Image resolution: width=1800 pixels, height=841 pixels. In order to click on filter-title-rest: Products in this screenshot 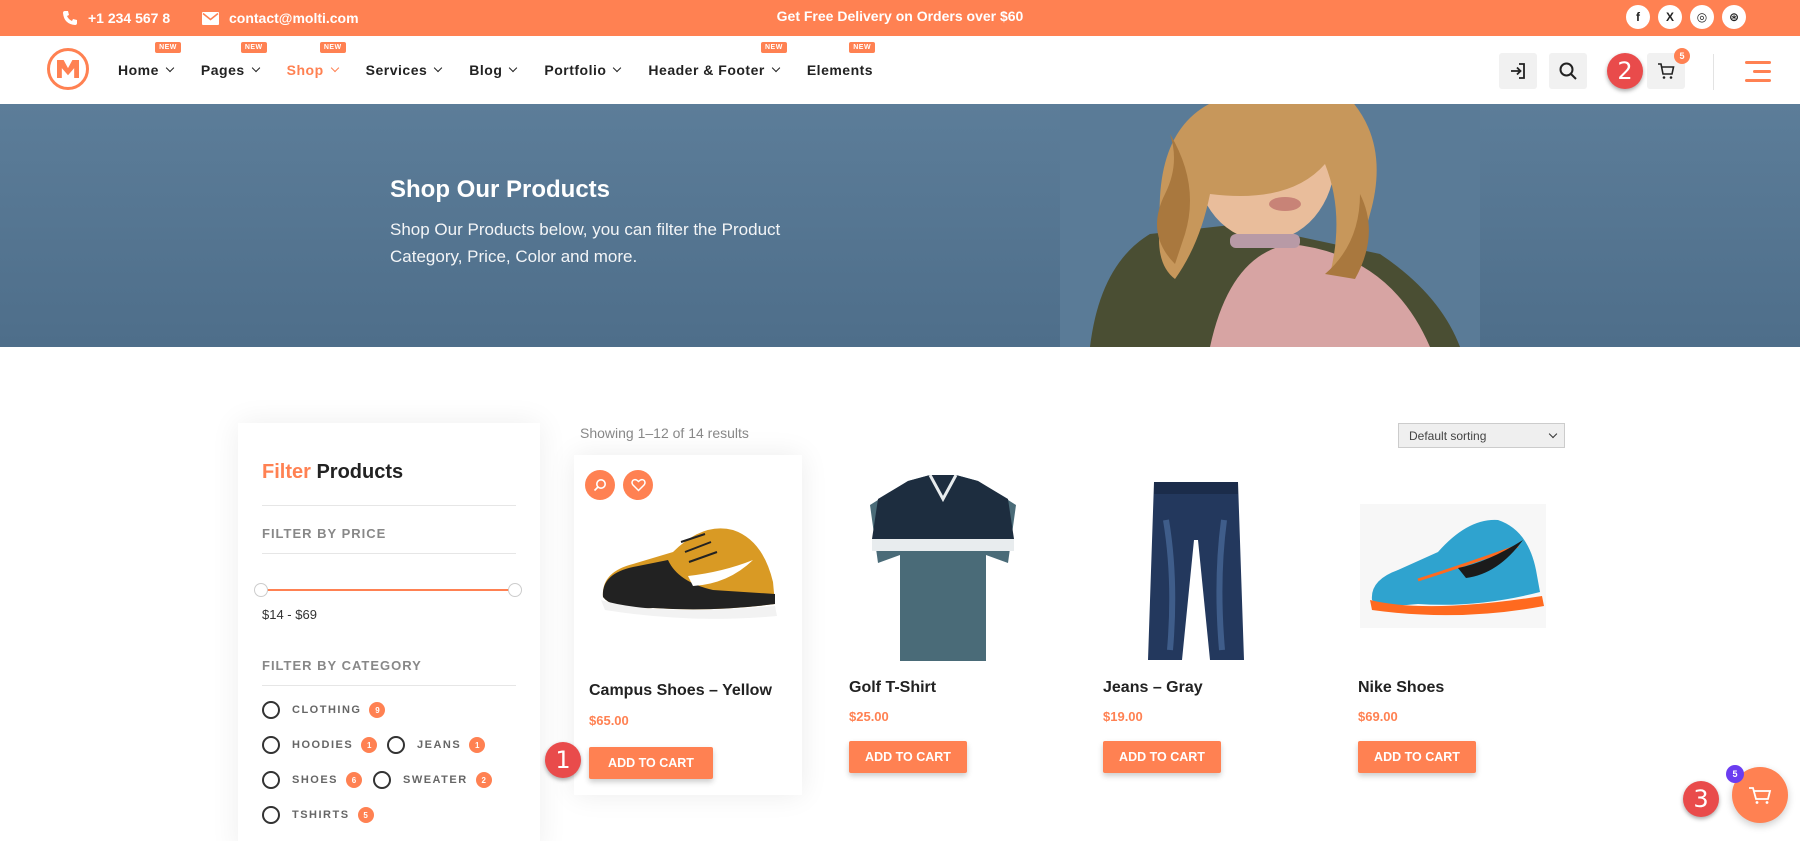, I will do `click(357, 472)`.